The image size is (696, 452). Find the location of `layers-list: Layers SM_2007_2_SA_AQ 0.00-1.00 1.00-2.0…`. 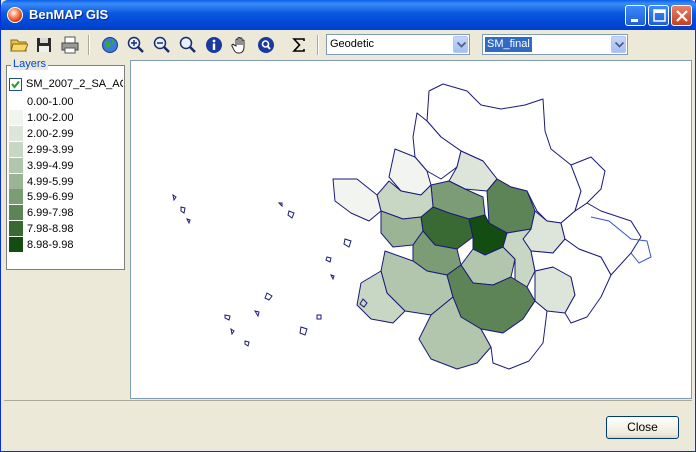

layers-list: Layers SM_2007_2_SA_AQ 0.00-1.00 1.00-2.0… is located at coordinates (65, 164).